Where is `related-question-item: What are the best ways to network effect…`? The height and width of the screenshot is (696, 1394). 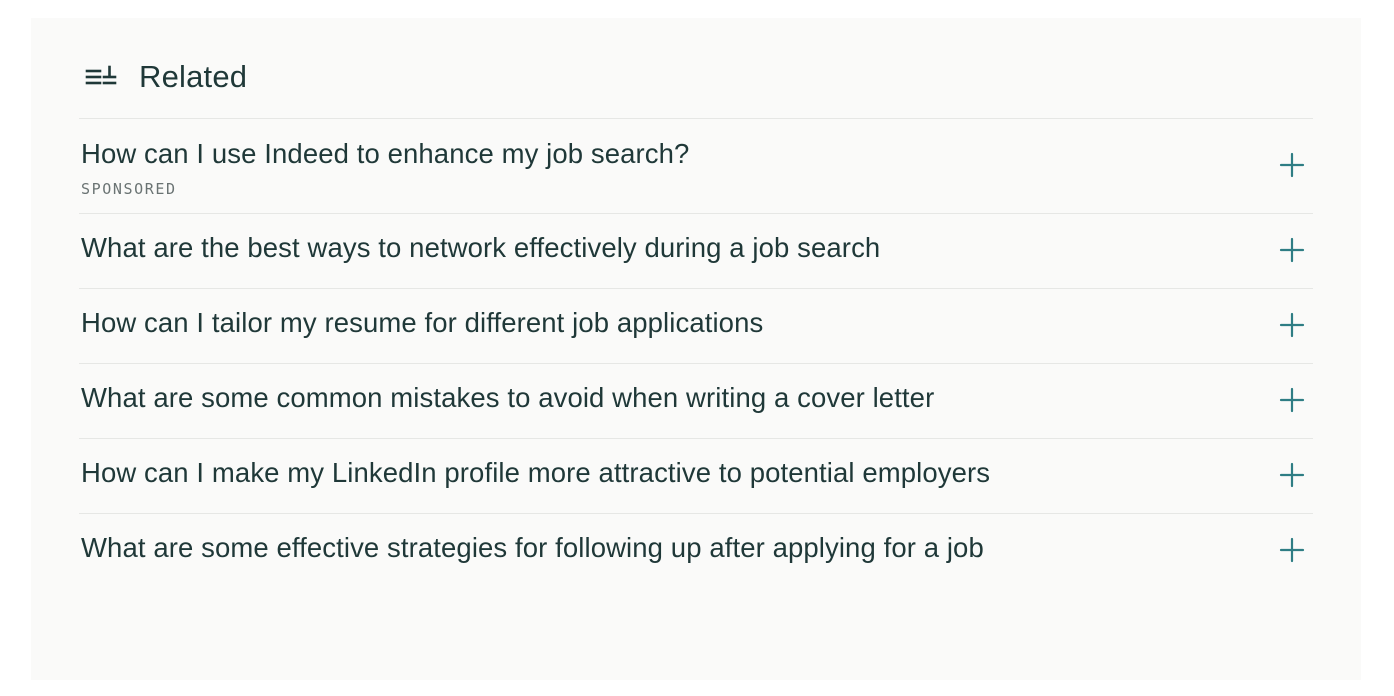 related-question-item: What are the best ways to network effect… is located at coordinates (696, 251).